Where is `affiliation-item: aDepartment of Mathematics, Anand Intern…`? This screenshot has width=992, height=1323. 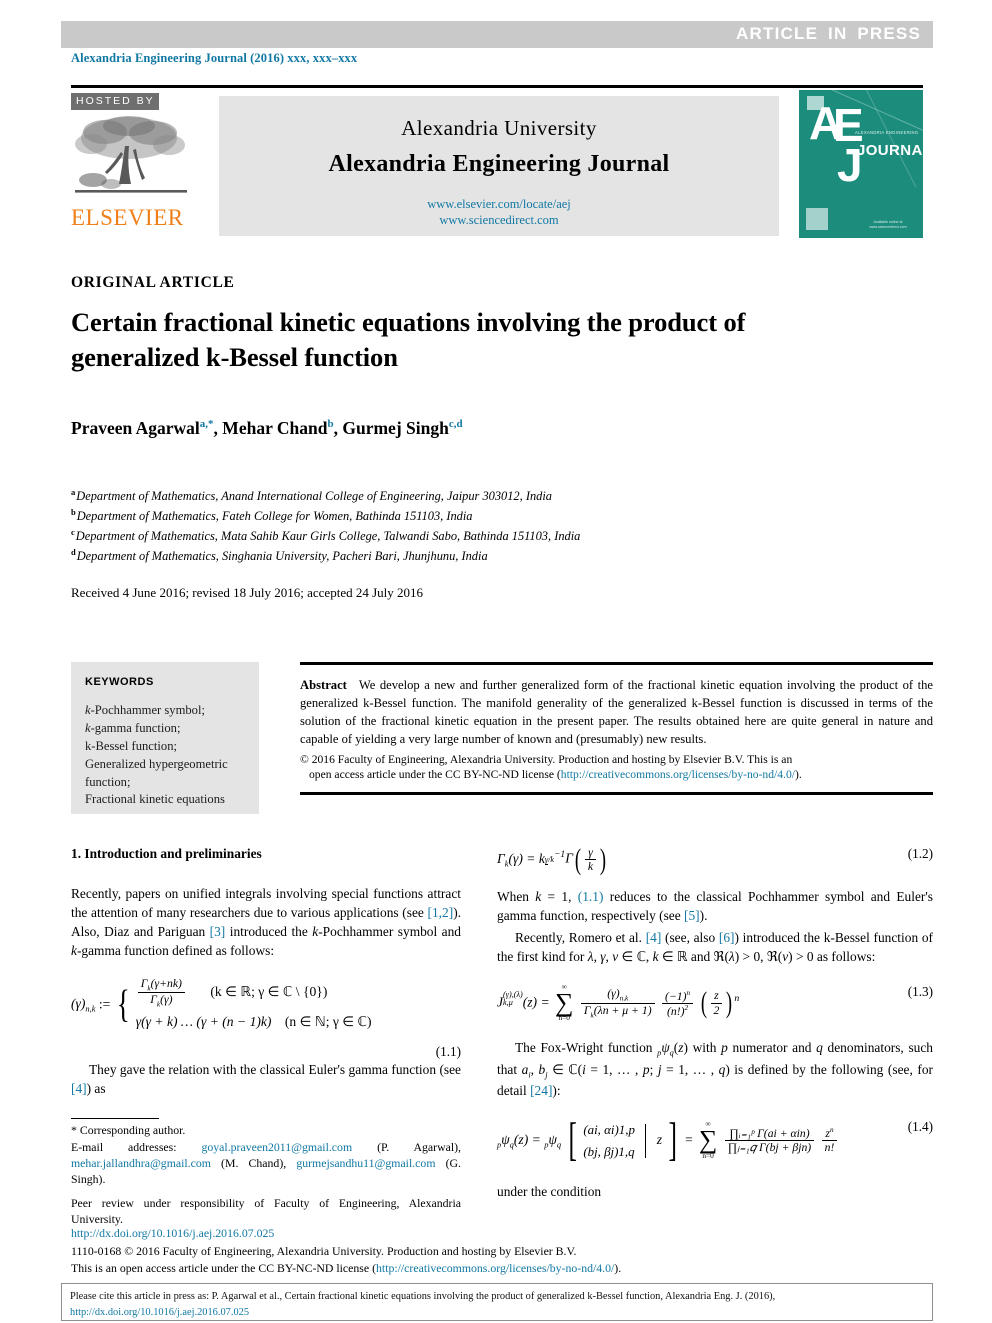 affiliation-item: aDepartment of Mathematics, Anand Intern… is located at coordinates (311, 495).